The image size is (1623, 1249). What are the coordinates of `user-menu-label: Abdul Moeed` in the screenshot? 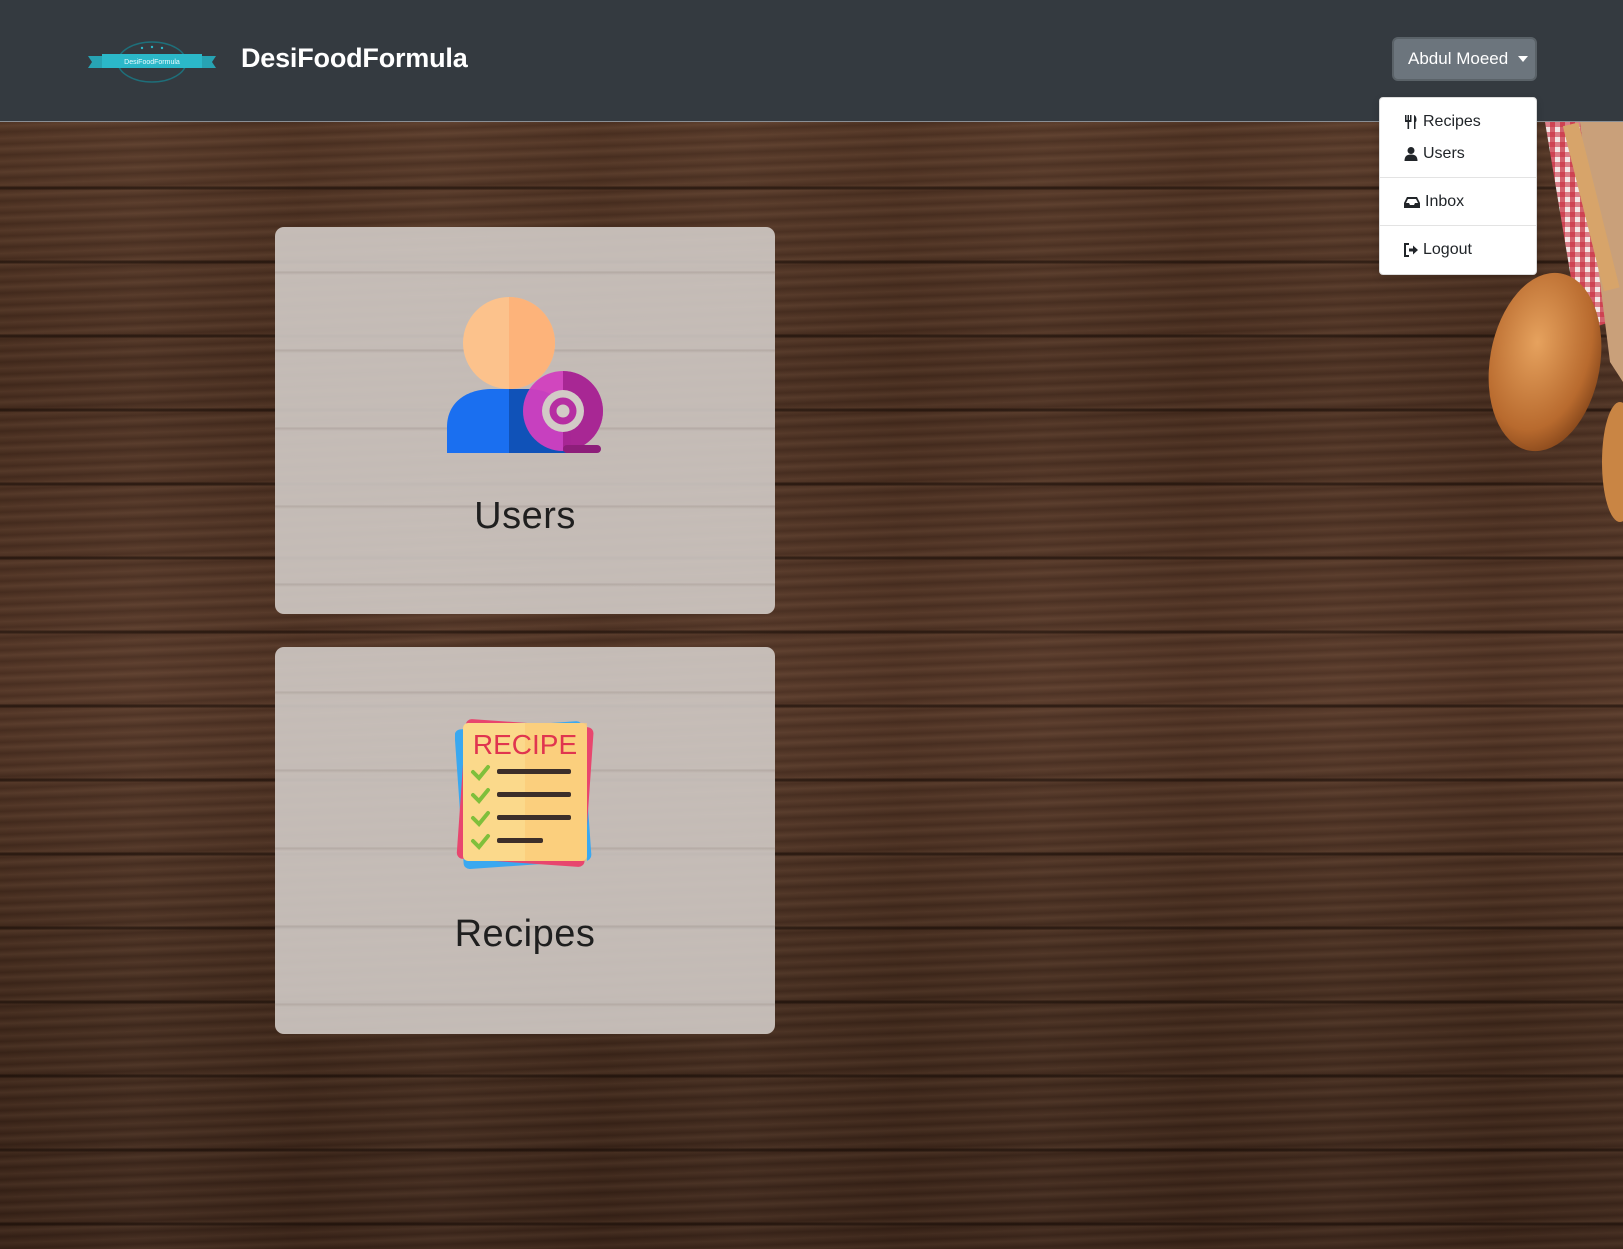 It's located at (1458, 58).